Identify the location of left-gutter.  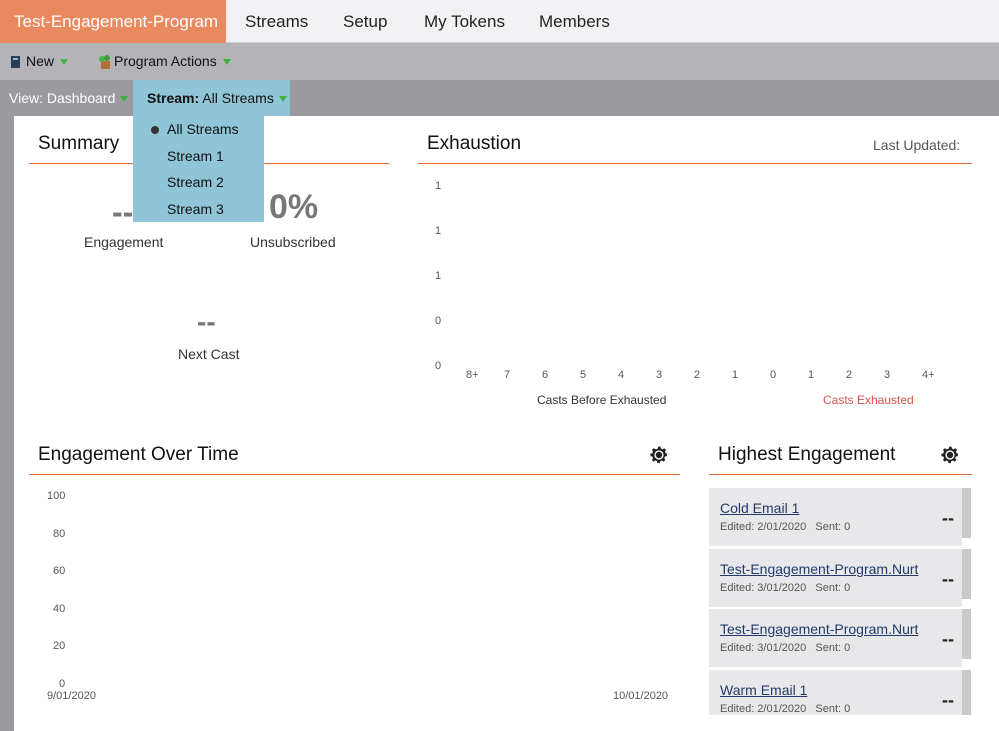
(7, 423).